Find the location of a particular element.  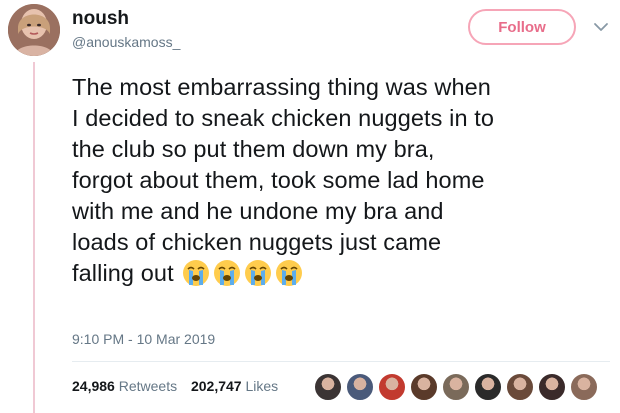

liker-avatars is located at coordinates (458, 387).